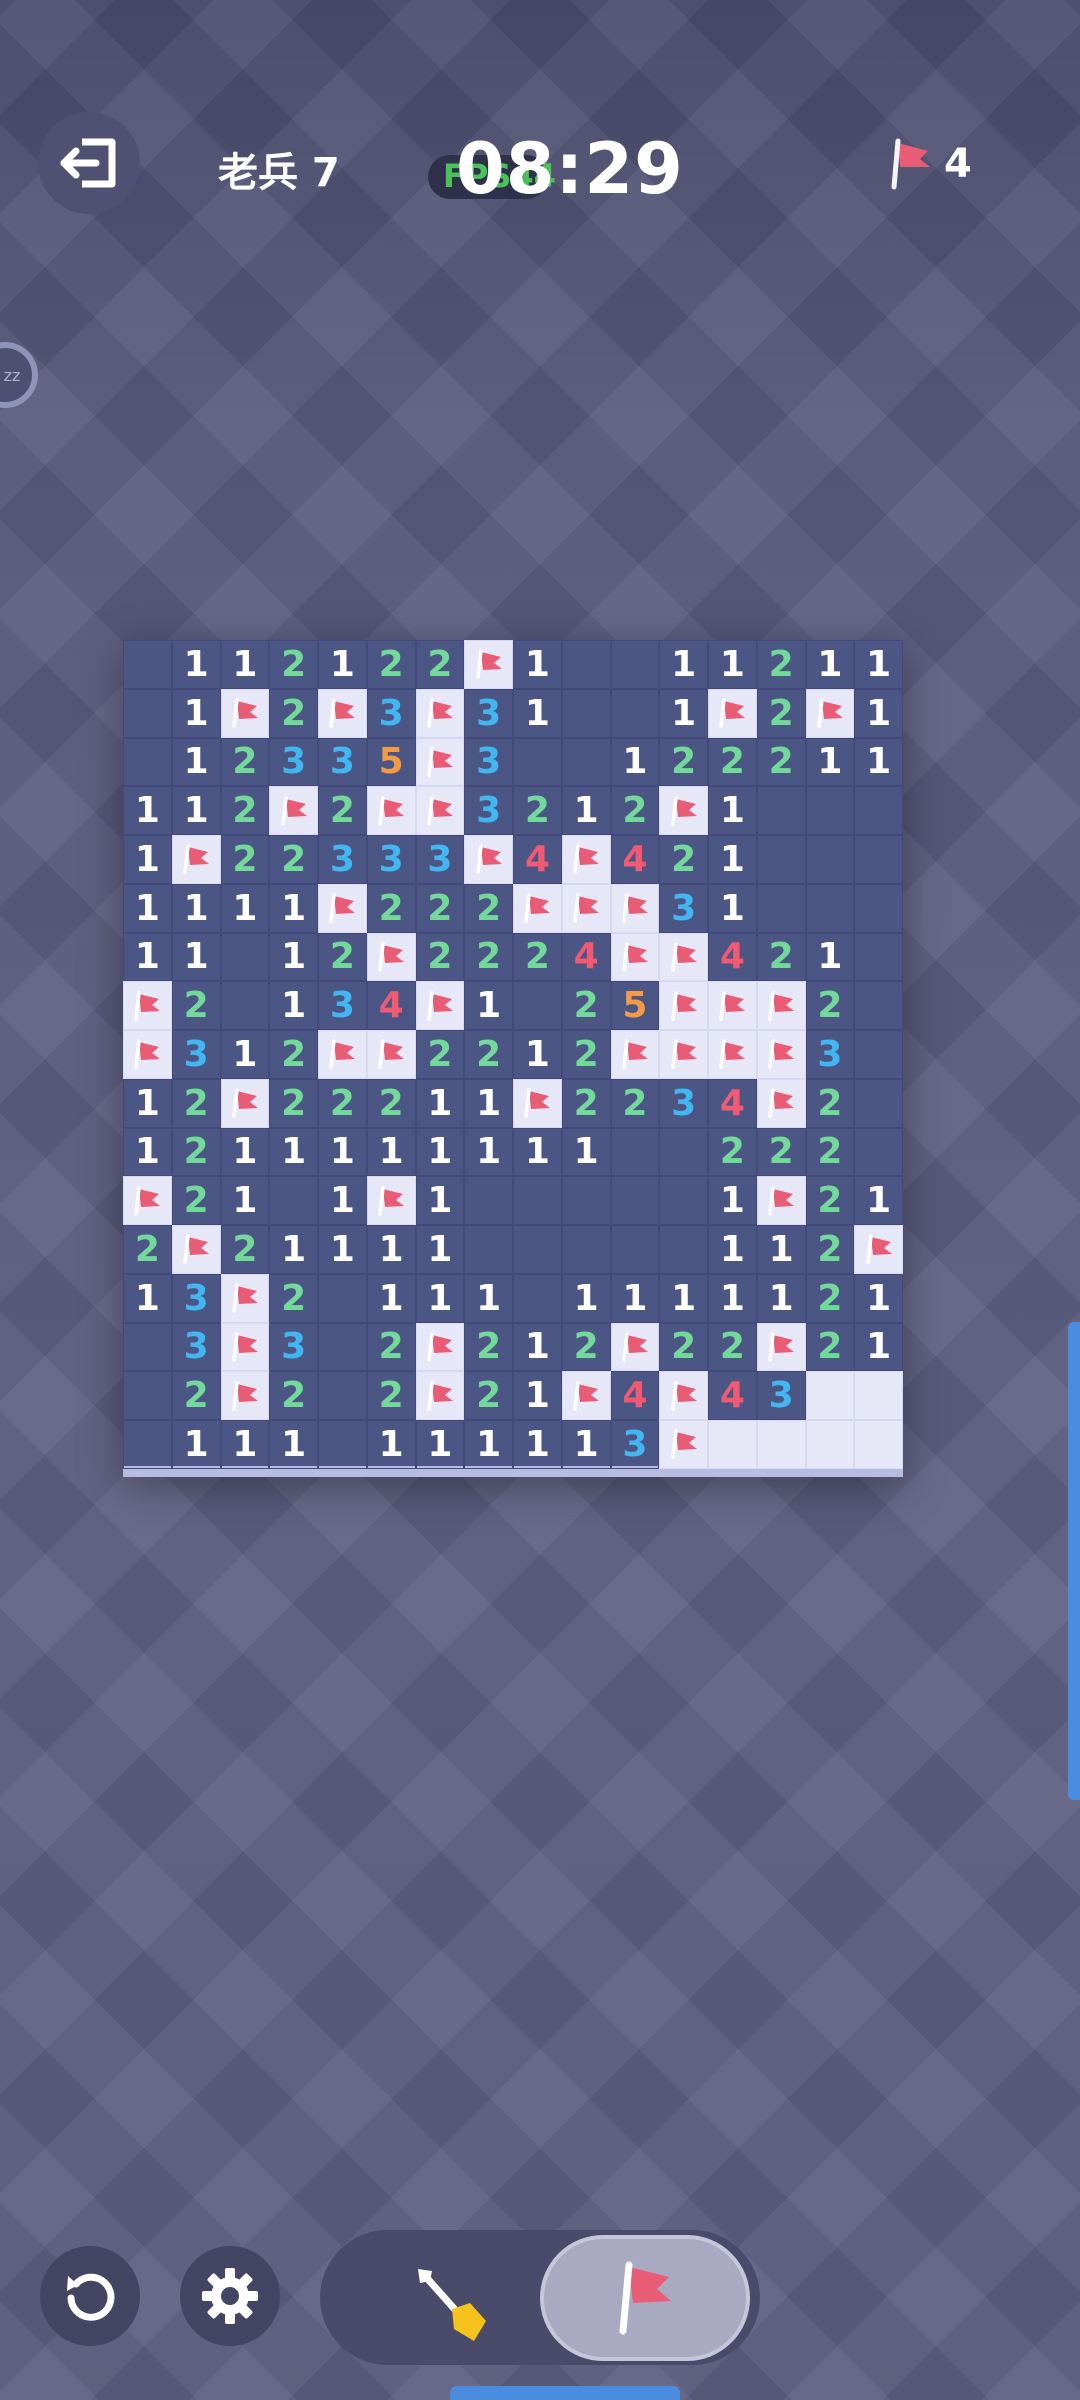  What do you see at coordinates (230, 2296) in the screenshot?
I see `settings-button` at bounding box center [230, 2296].